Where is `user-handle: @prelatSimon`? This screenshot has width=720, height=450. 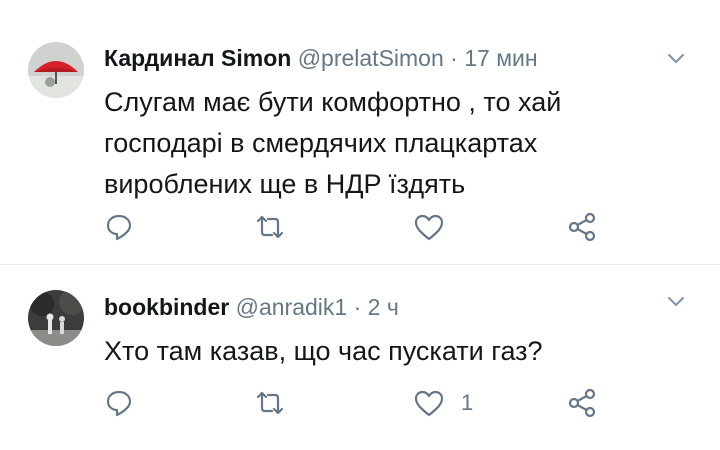
user-handle: @prelatSimon is located at coordinates (371, 58).